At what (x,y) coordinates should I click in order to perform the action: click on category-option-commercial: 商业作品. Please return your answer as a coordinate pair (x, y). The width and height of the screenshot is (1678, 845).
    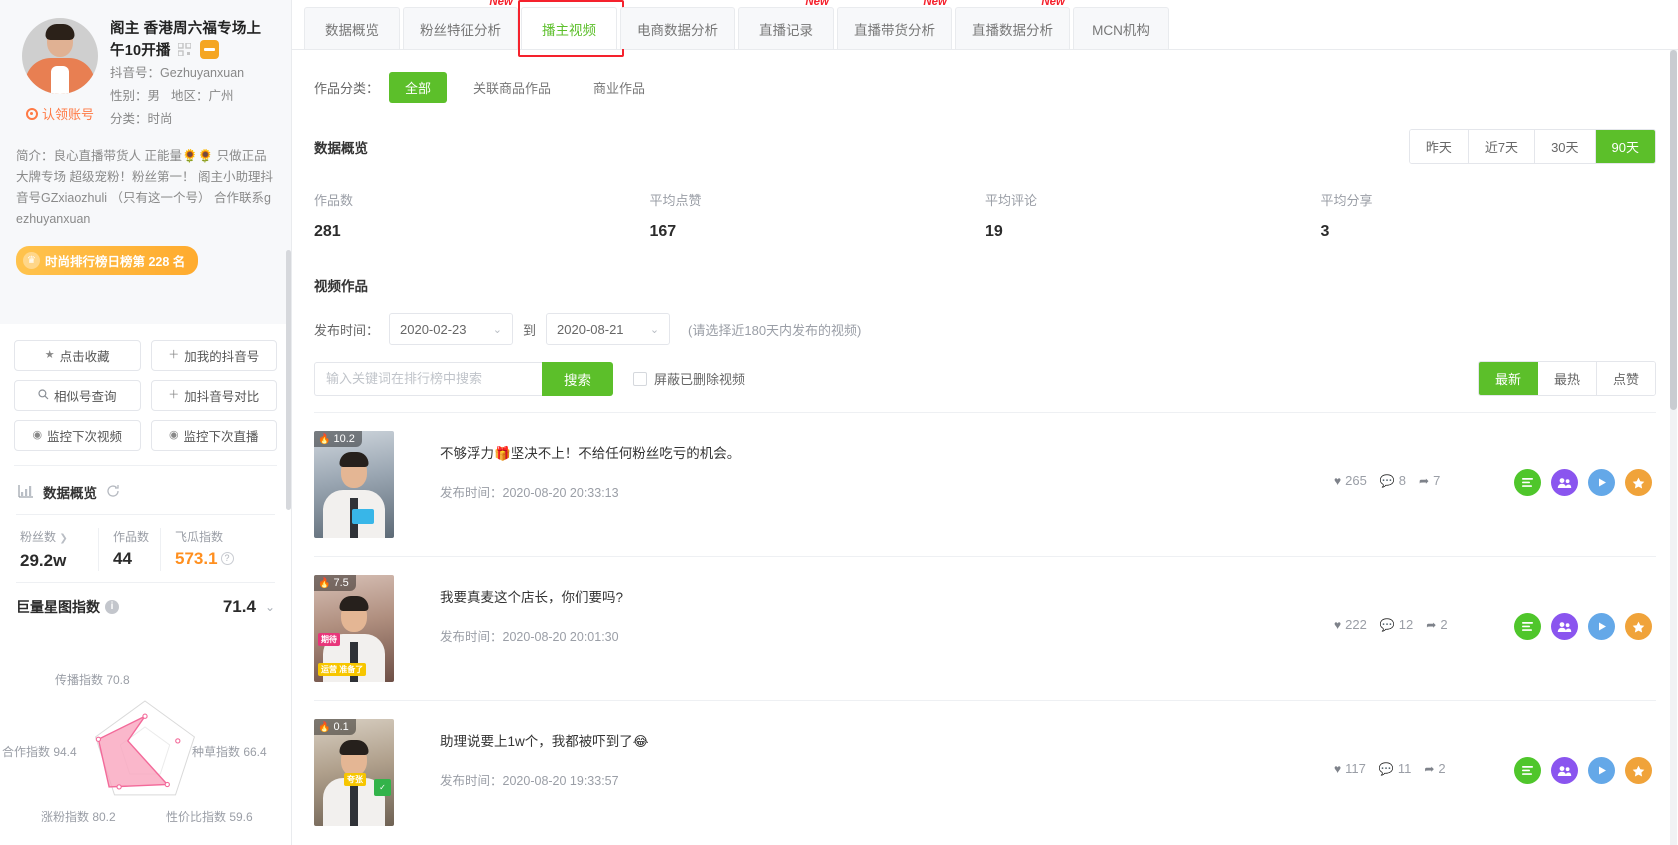
    Looking at the image, I should click on (619, 87).